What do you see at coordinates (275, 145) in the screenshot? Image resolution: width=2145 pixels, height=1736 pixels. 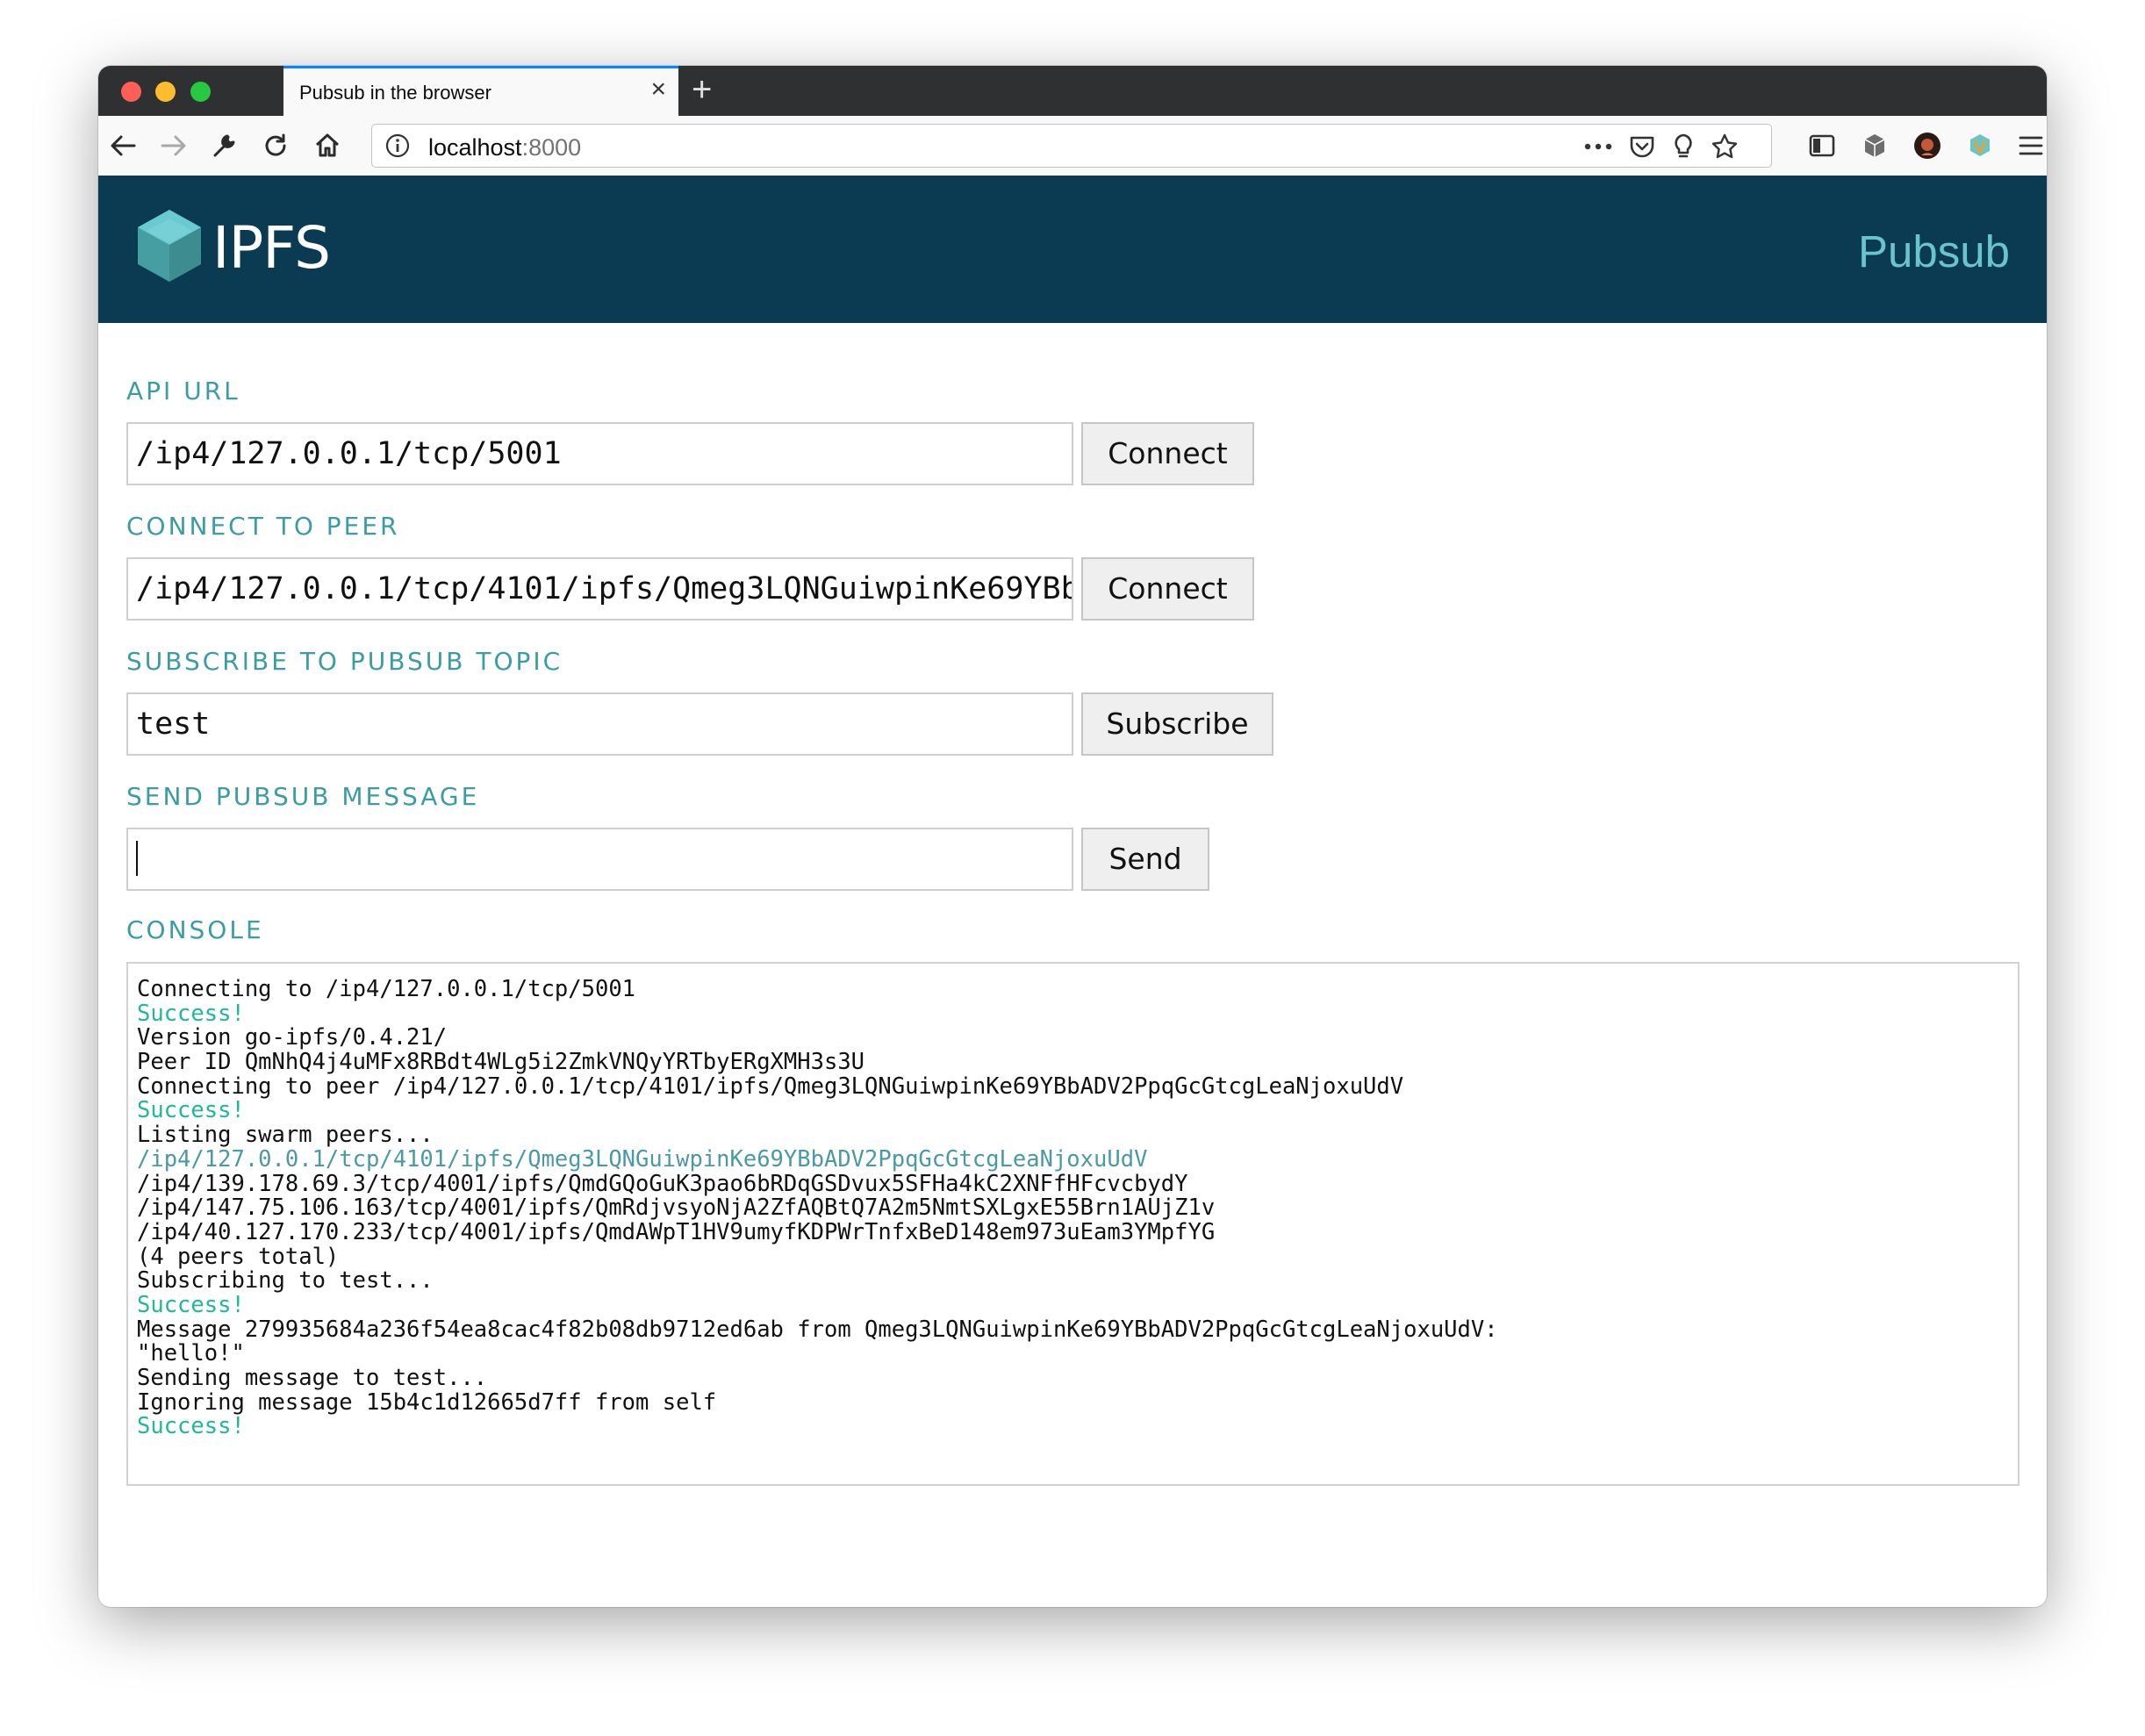 I see `reload-icon` at bounding box center [275, 145].